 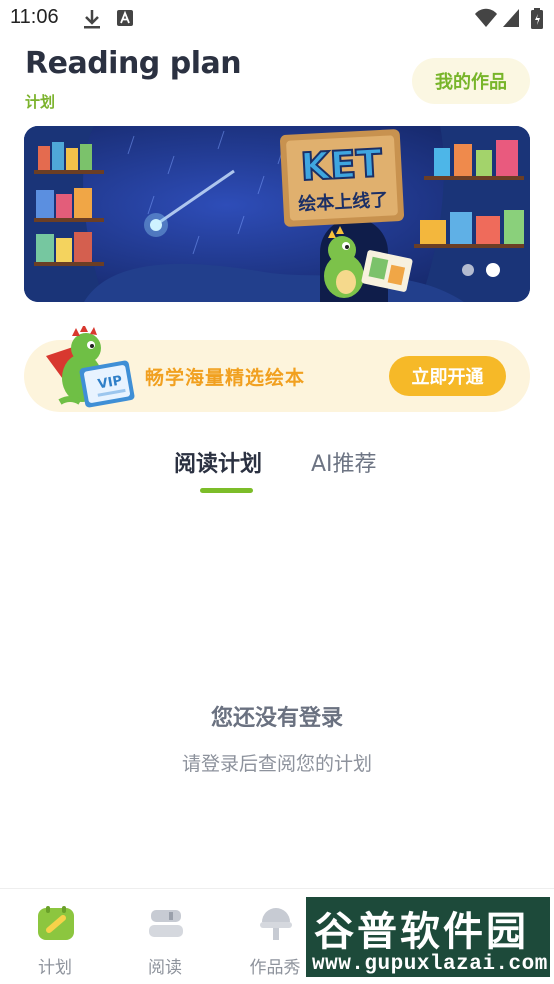 What do you see at coordinates (56, 926) in the screenshot?
I see `plan-icon` at bounding box center [56, 926].